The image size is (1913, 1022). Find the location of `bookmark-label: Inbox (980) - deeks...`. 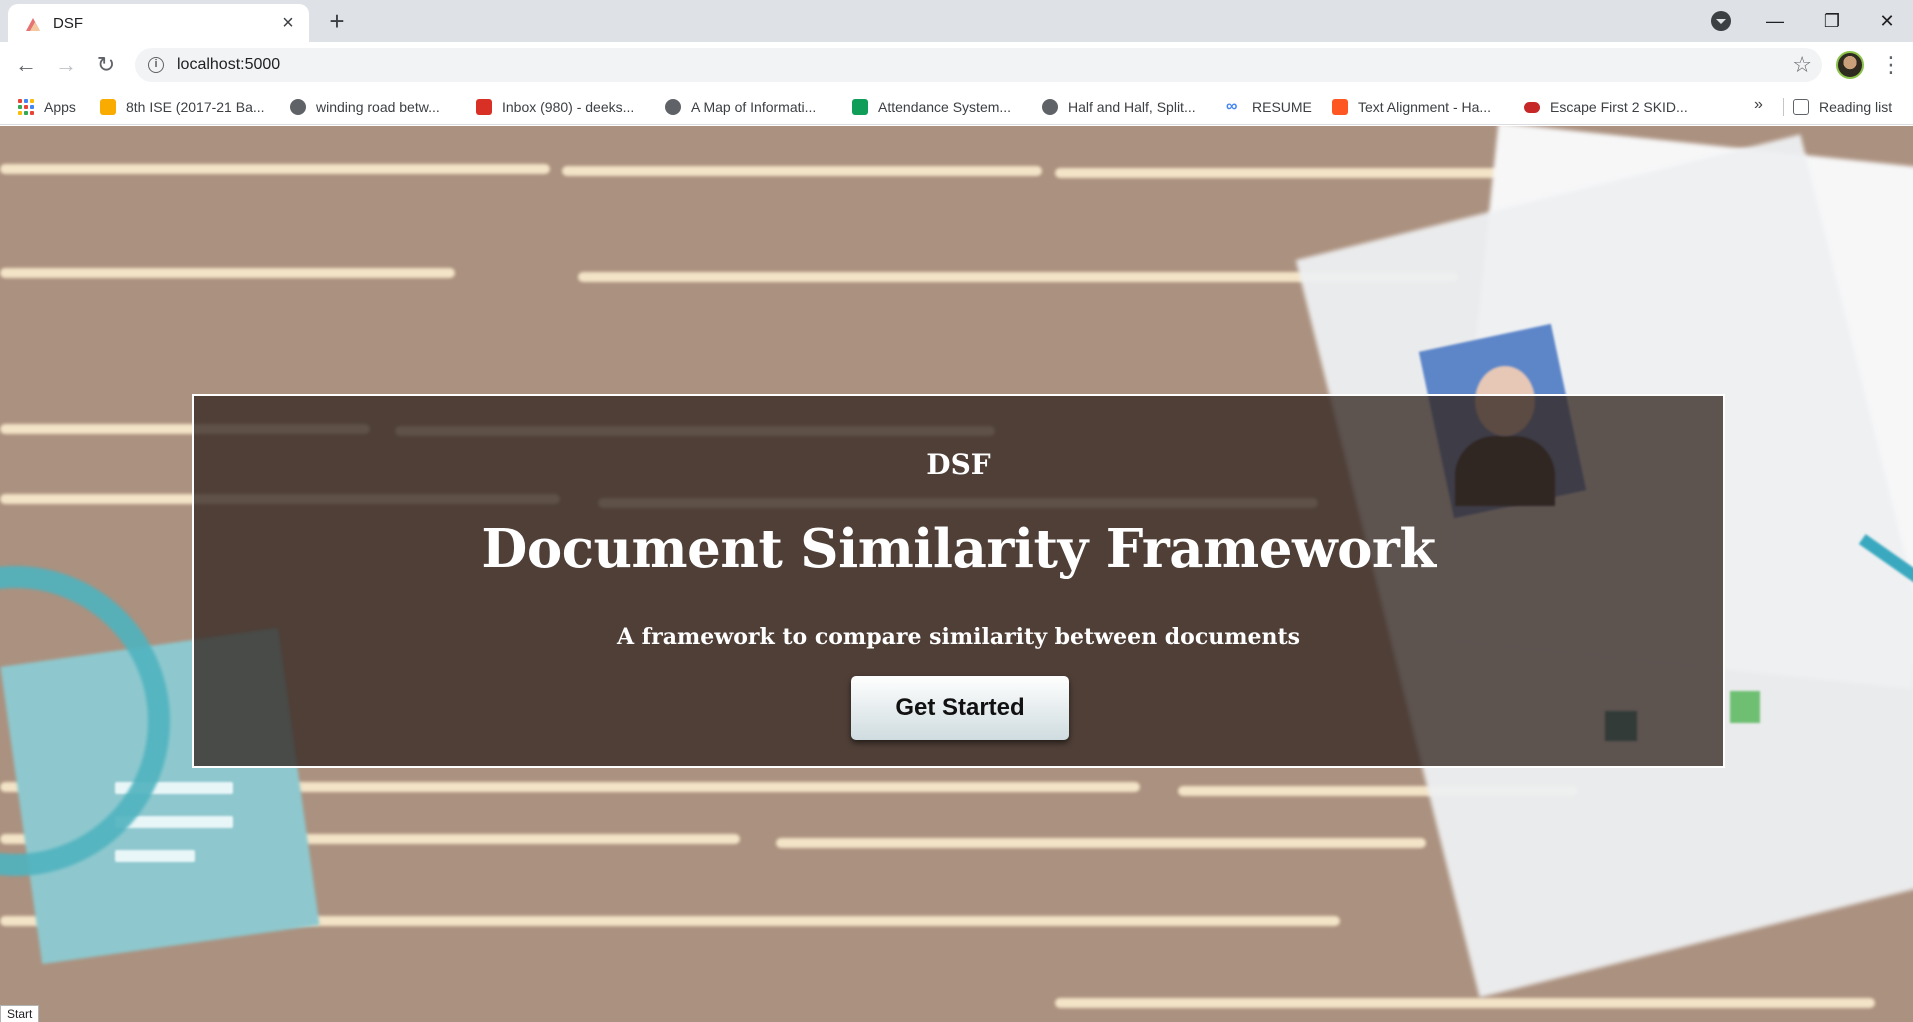

bookmark-label: Inbox (980) - deeks... is located at coordinates (568, 107).